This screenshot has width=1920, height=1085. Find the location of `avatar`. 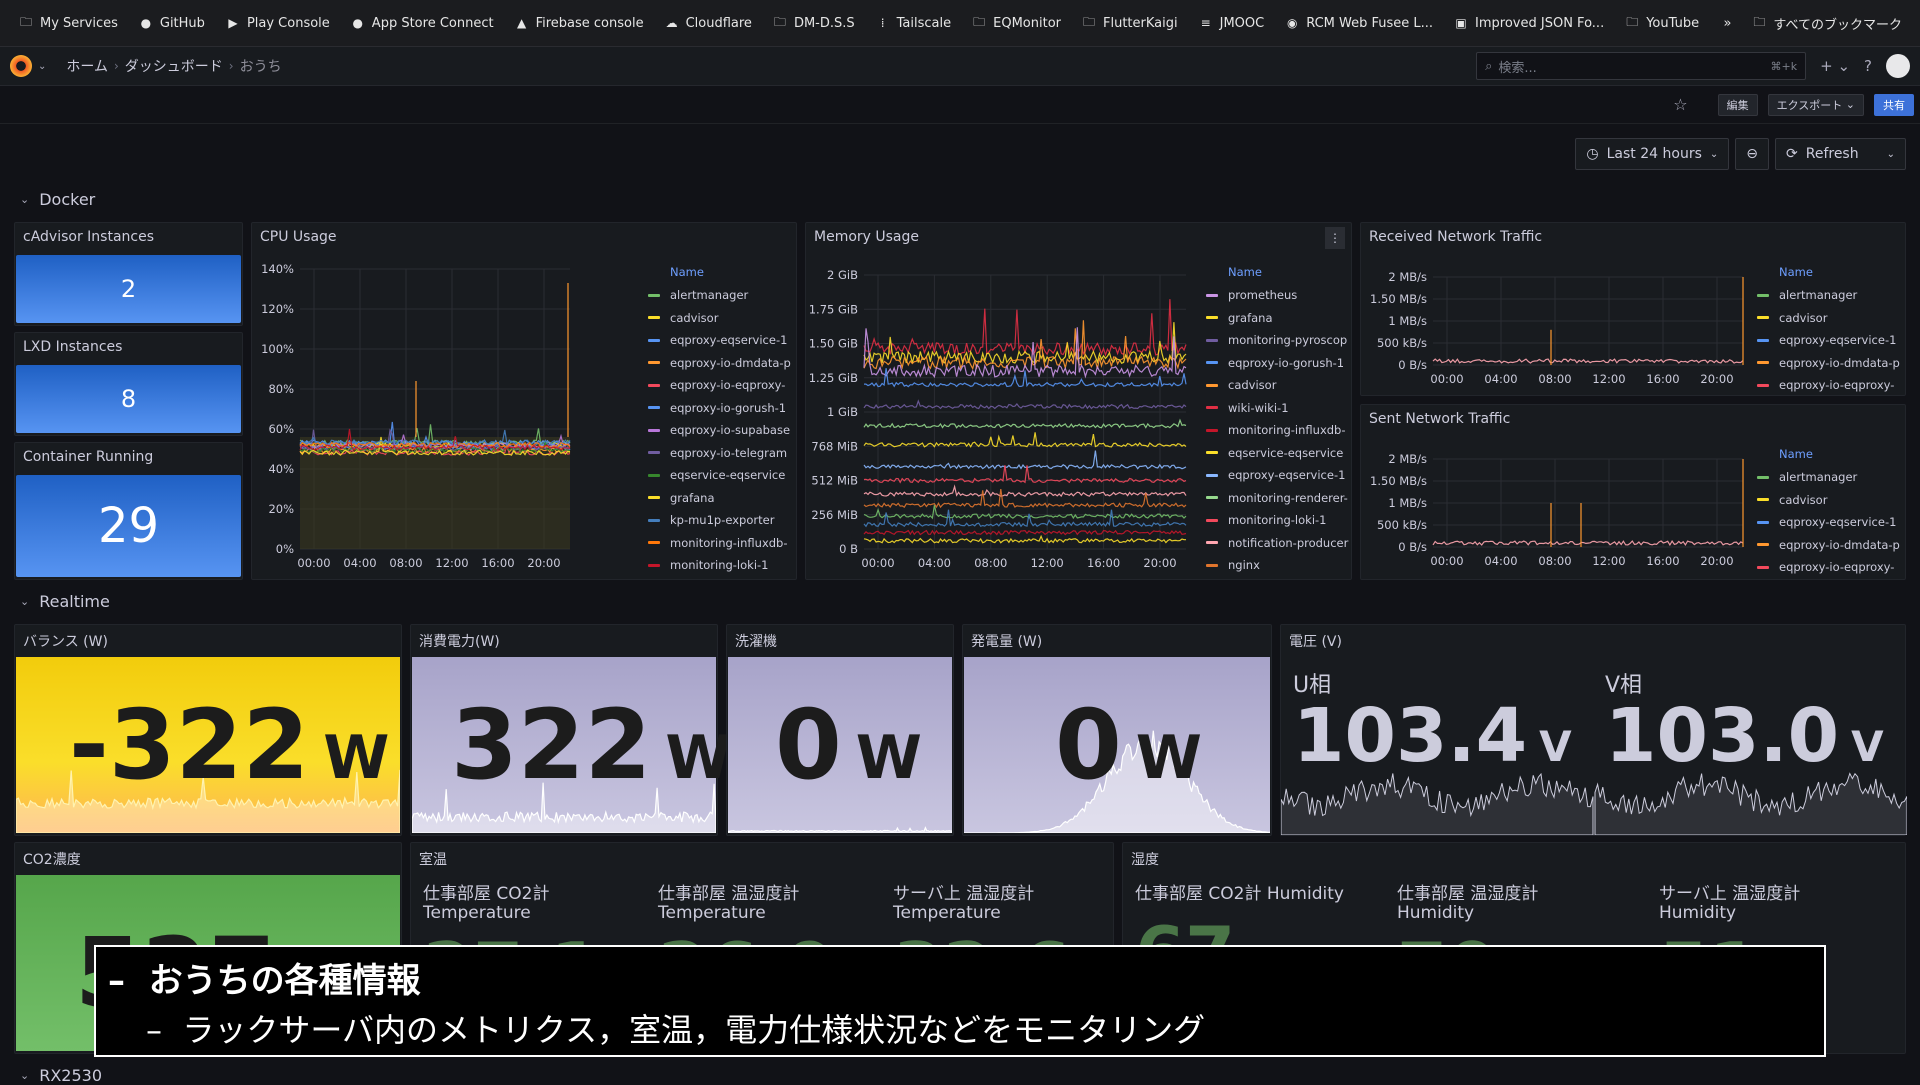

avatar is located at coordinates (1898, 66).